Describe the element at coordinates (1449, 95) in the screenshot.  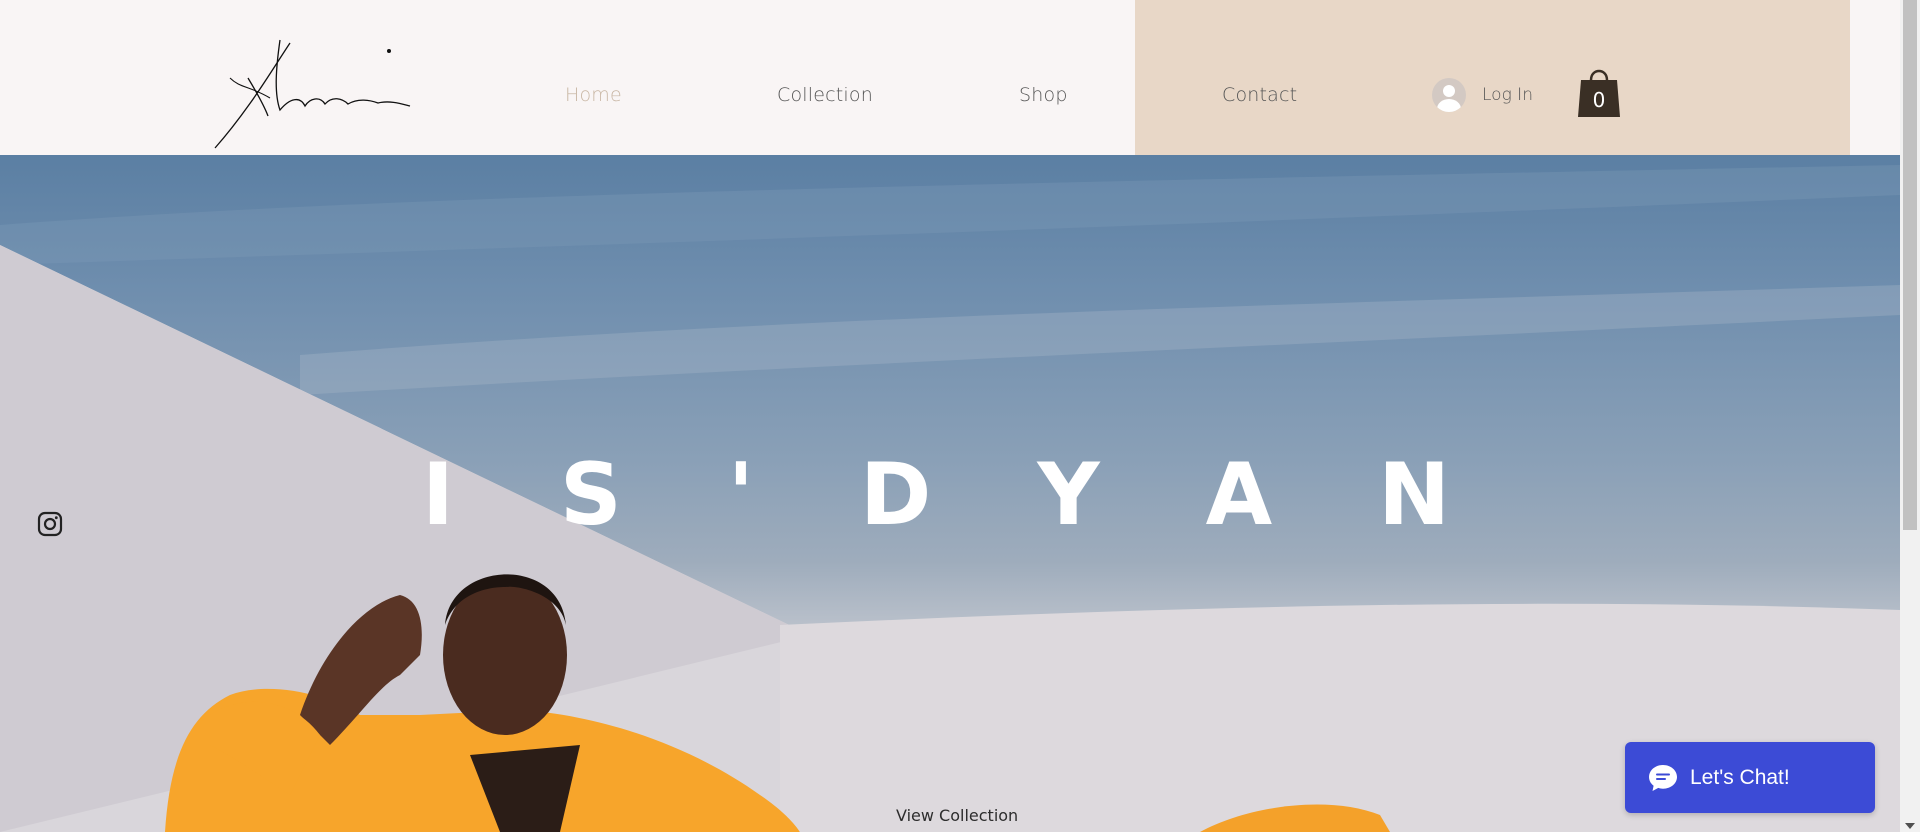
I see `user-avatar-icon` at that location.